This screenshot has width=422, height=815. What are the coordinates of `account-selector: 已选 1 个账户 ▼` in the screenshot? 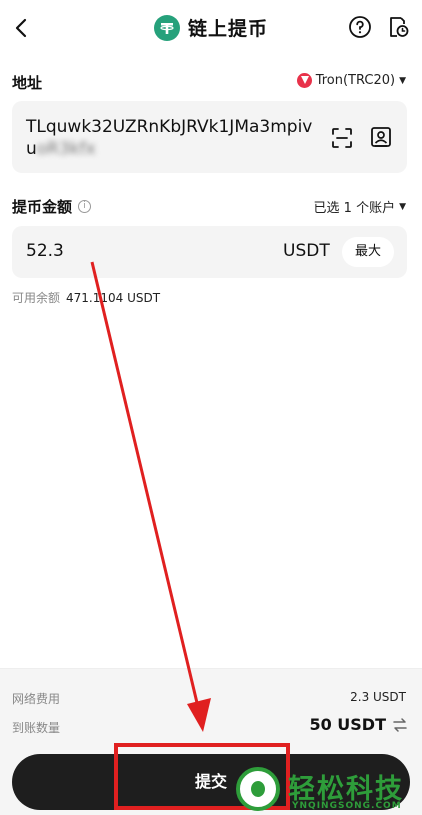 It's located at (360, 206).